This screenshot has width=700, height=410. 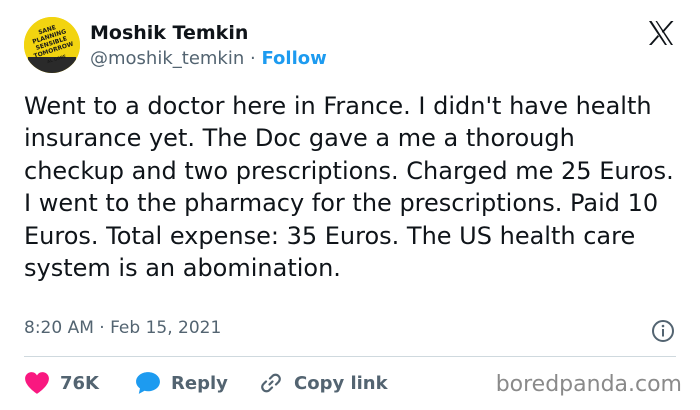 I want to click on author-name: Moshik Temkin, so click(x=169, y=33).